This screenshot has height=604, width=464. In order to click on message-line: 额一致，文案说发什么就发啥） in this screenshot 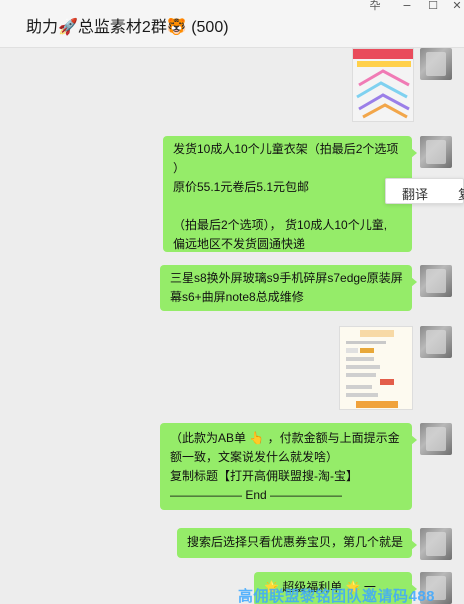, I will do `click(254, 457)`.